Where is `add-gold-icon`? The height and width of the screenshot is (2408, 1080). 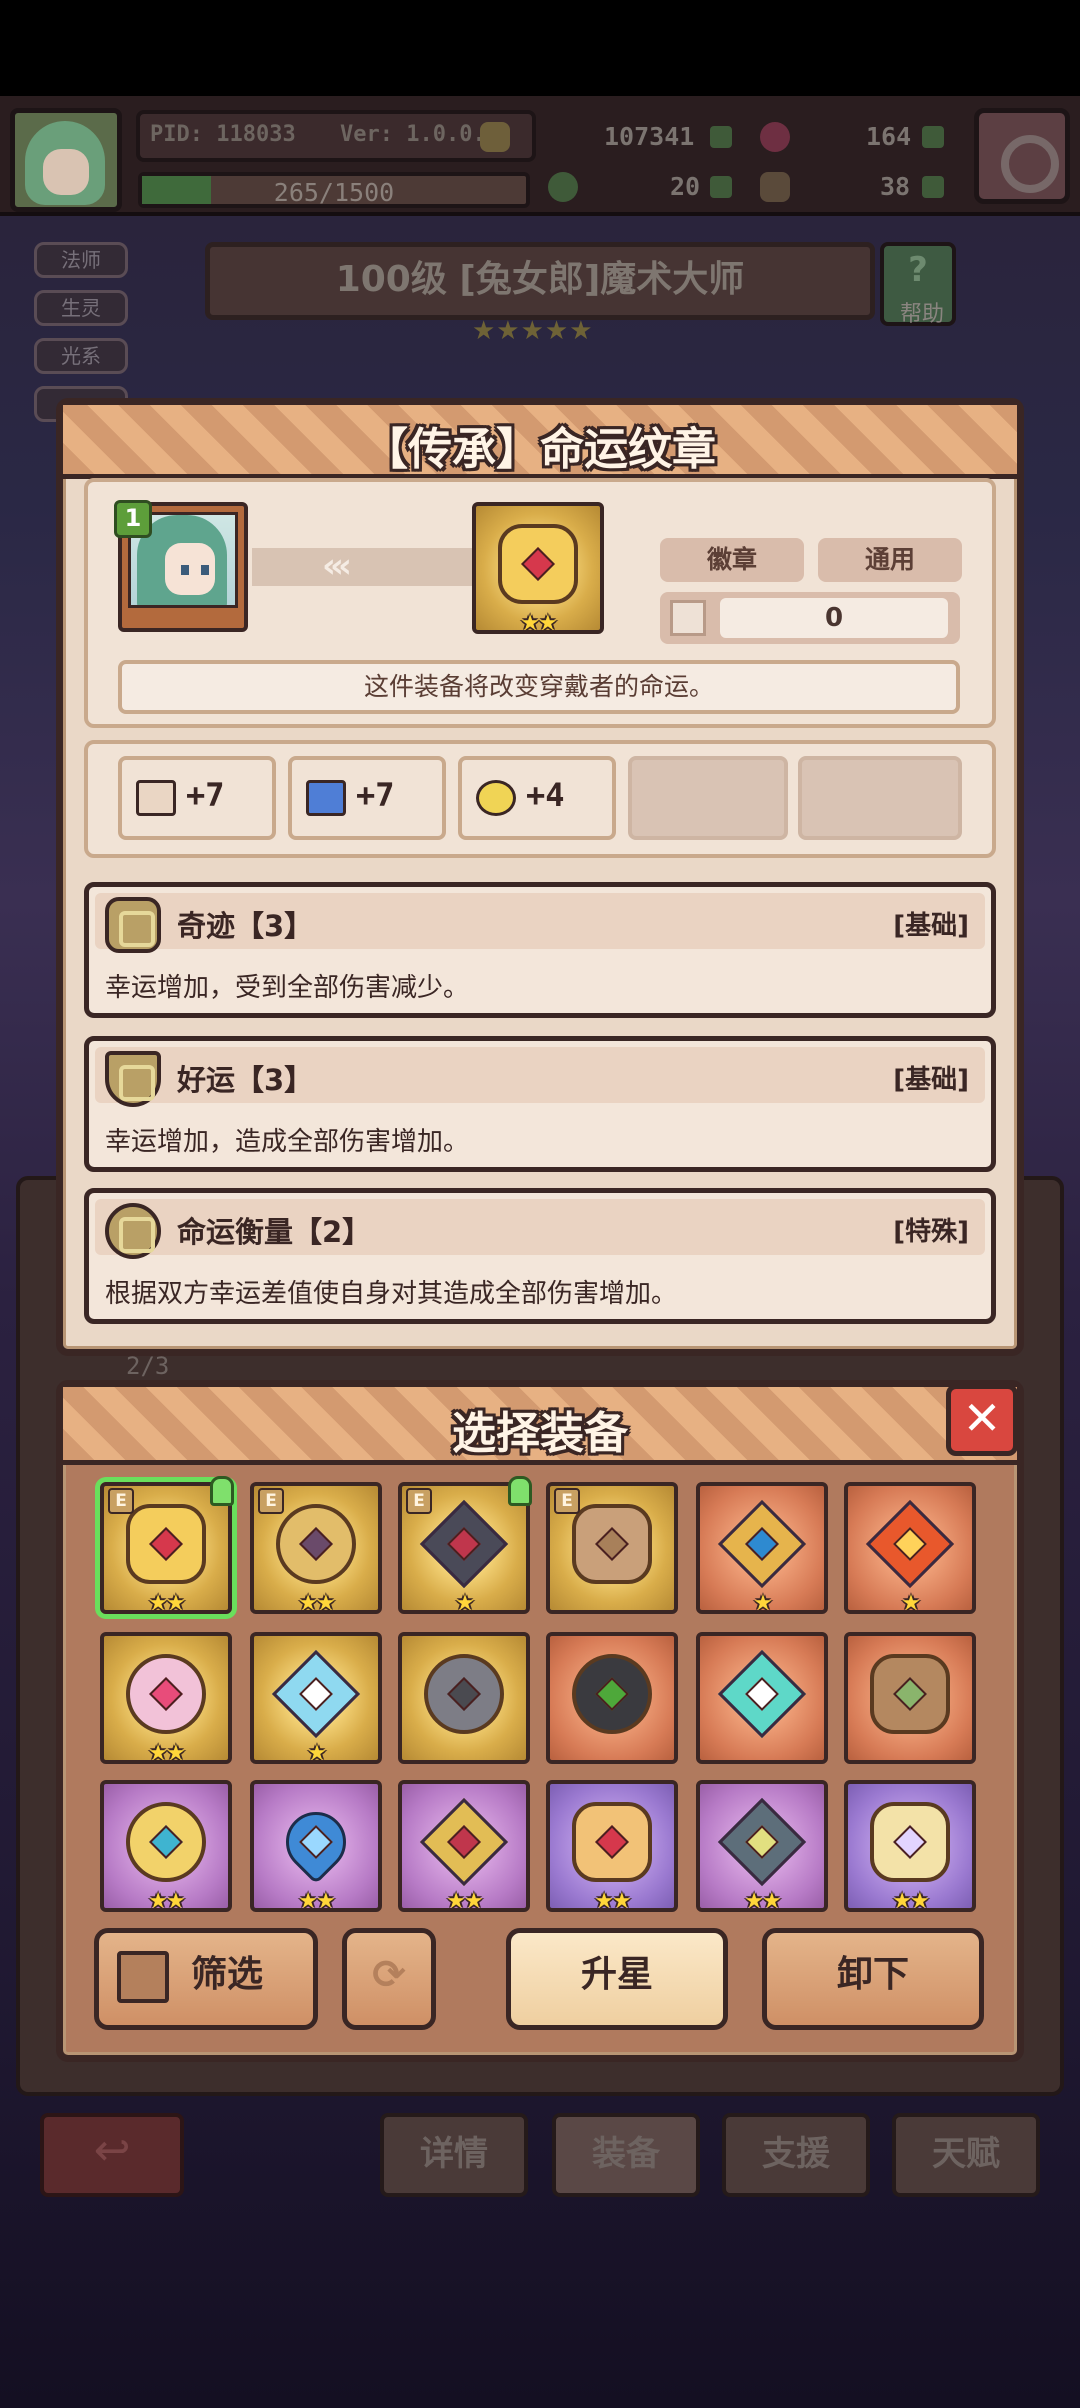
add-gold-icon is located at coordinates (721, 137).